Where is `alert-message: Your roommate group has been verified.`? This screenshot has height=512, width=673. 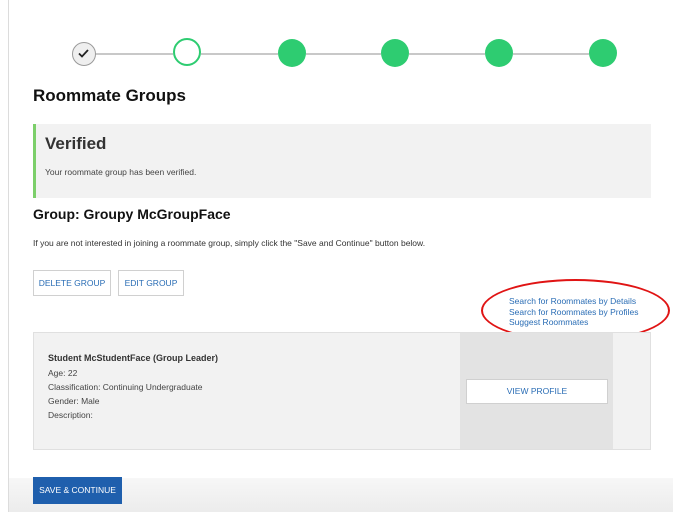 alert-message: Your roommate group has been verified. is located at coordinates (121, 172).